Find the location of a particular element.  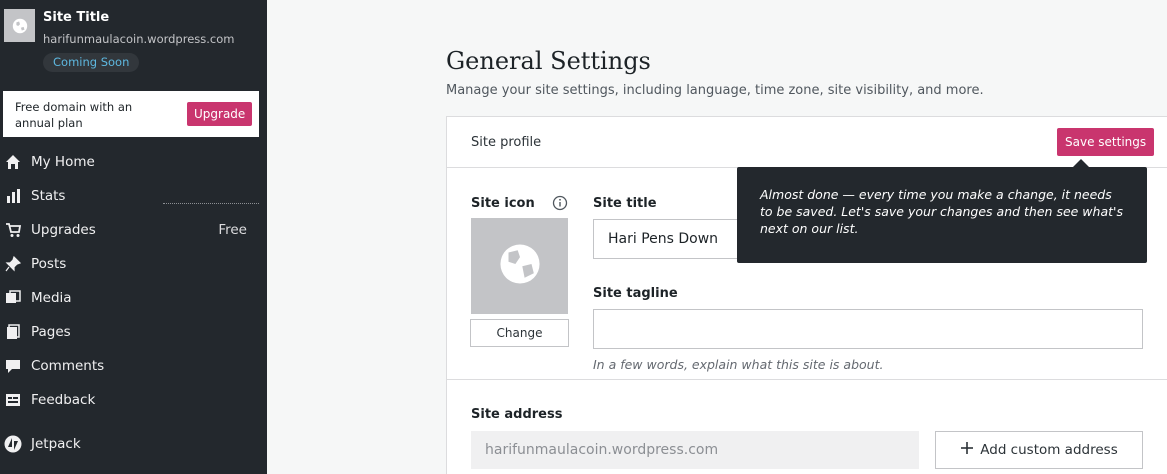

add-custom-address-button: Add custom address is located at coordinates (1039, 450).